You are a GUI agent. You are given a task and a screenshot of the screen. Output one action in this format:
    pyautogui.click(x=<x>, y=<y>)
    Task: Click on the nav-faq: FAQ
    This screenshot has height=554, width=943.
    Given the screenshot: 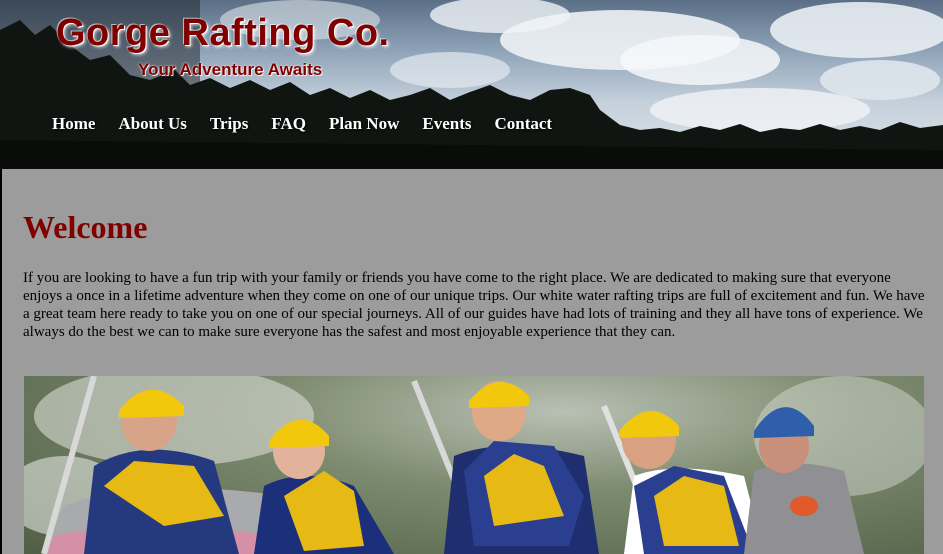 What is the action you would take?
    pyautogui.click(x=288, y=124)
    